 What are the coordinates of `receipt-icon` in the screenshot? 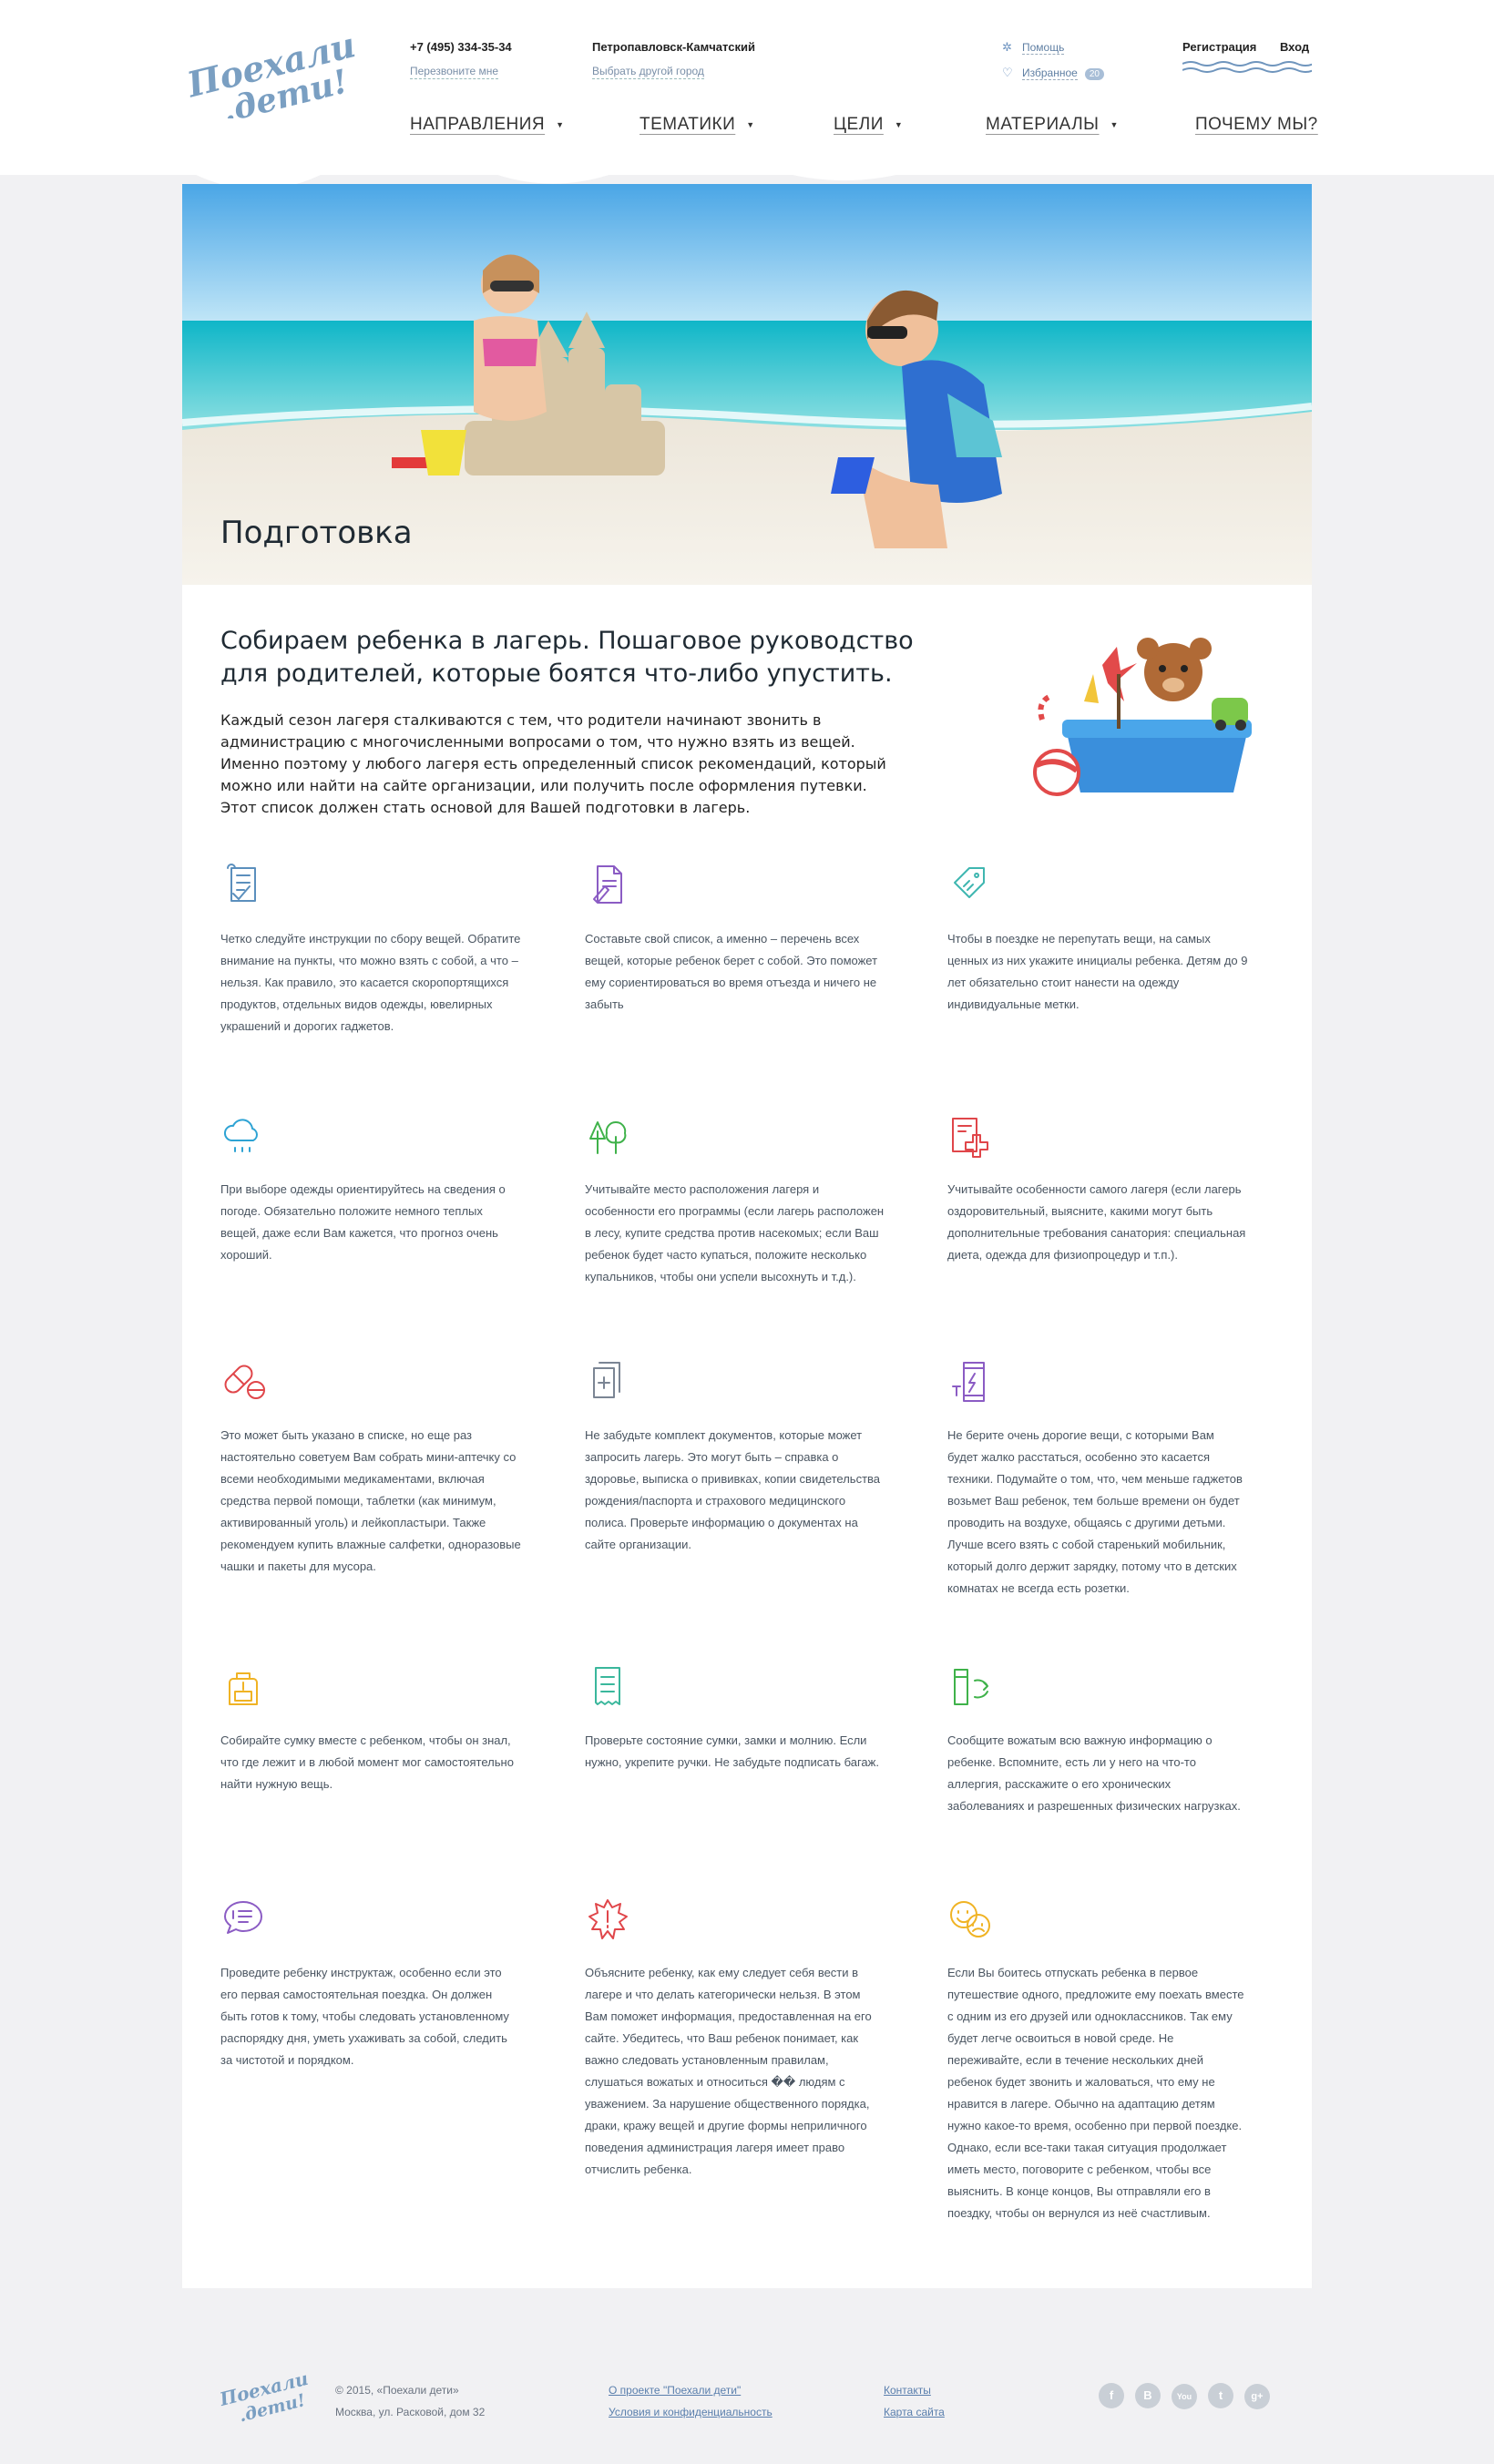 It's located at (608, 1686).